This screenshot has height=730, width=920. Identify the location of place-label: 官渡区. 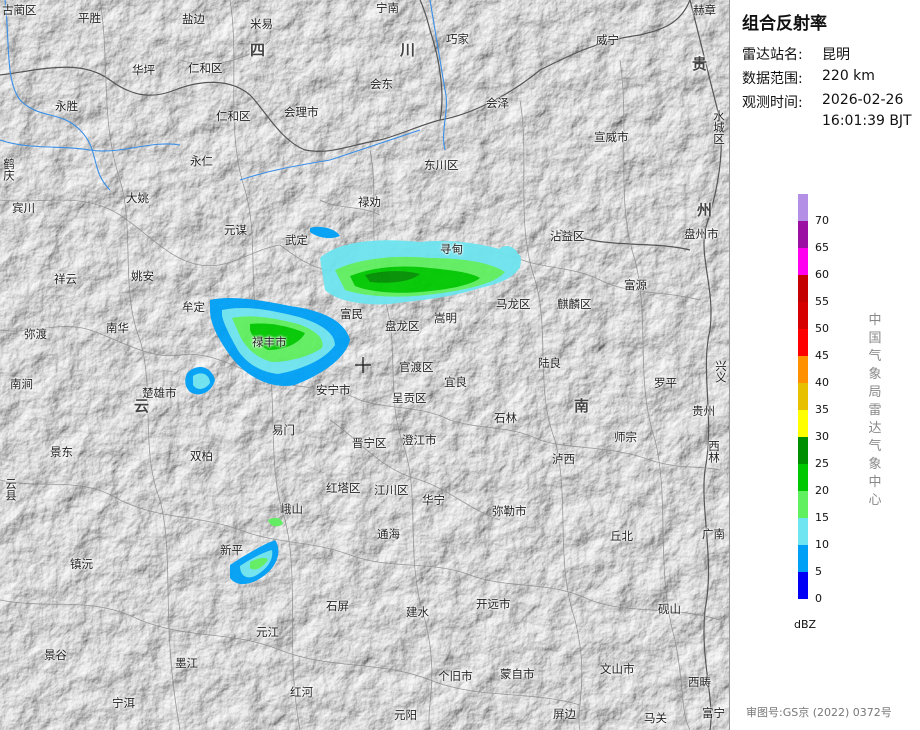
(416, 367).